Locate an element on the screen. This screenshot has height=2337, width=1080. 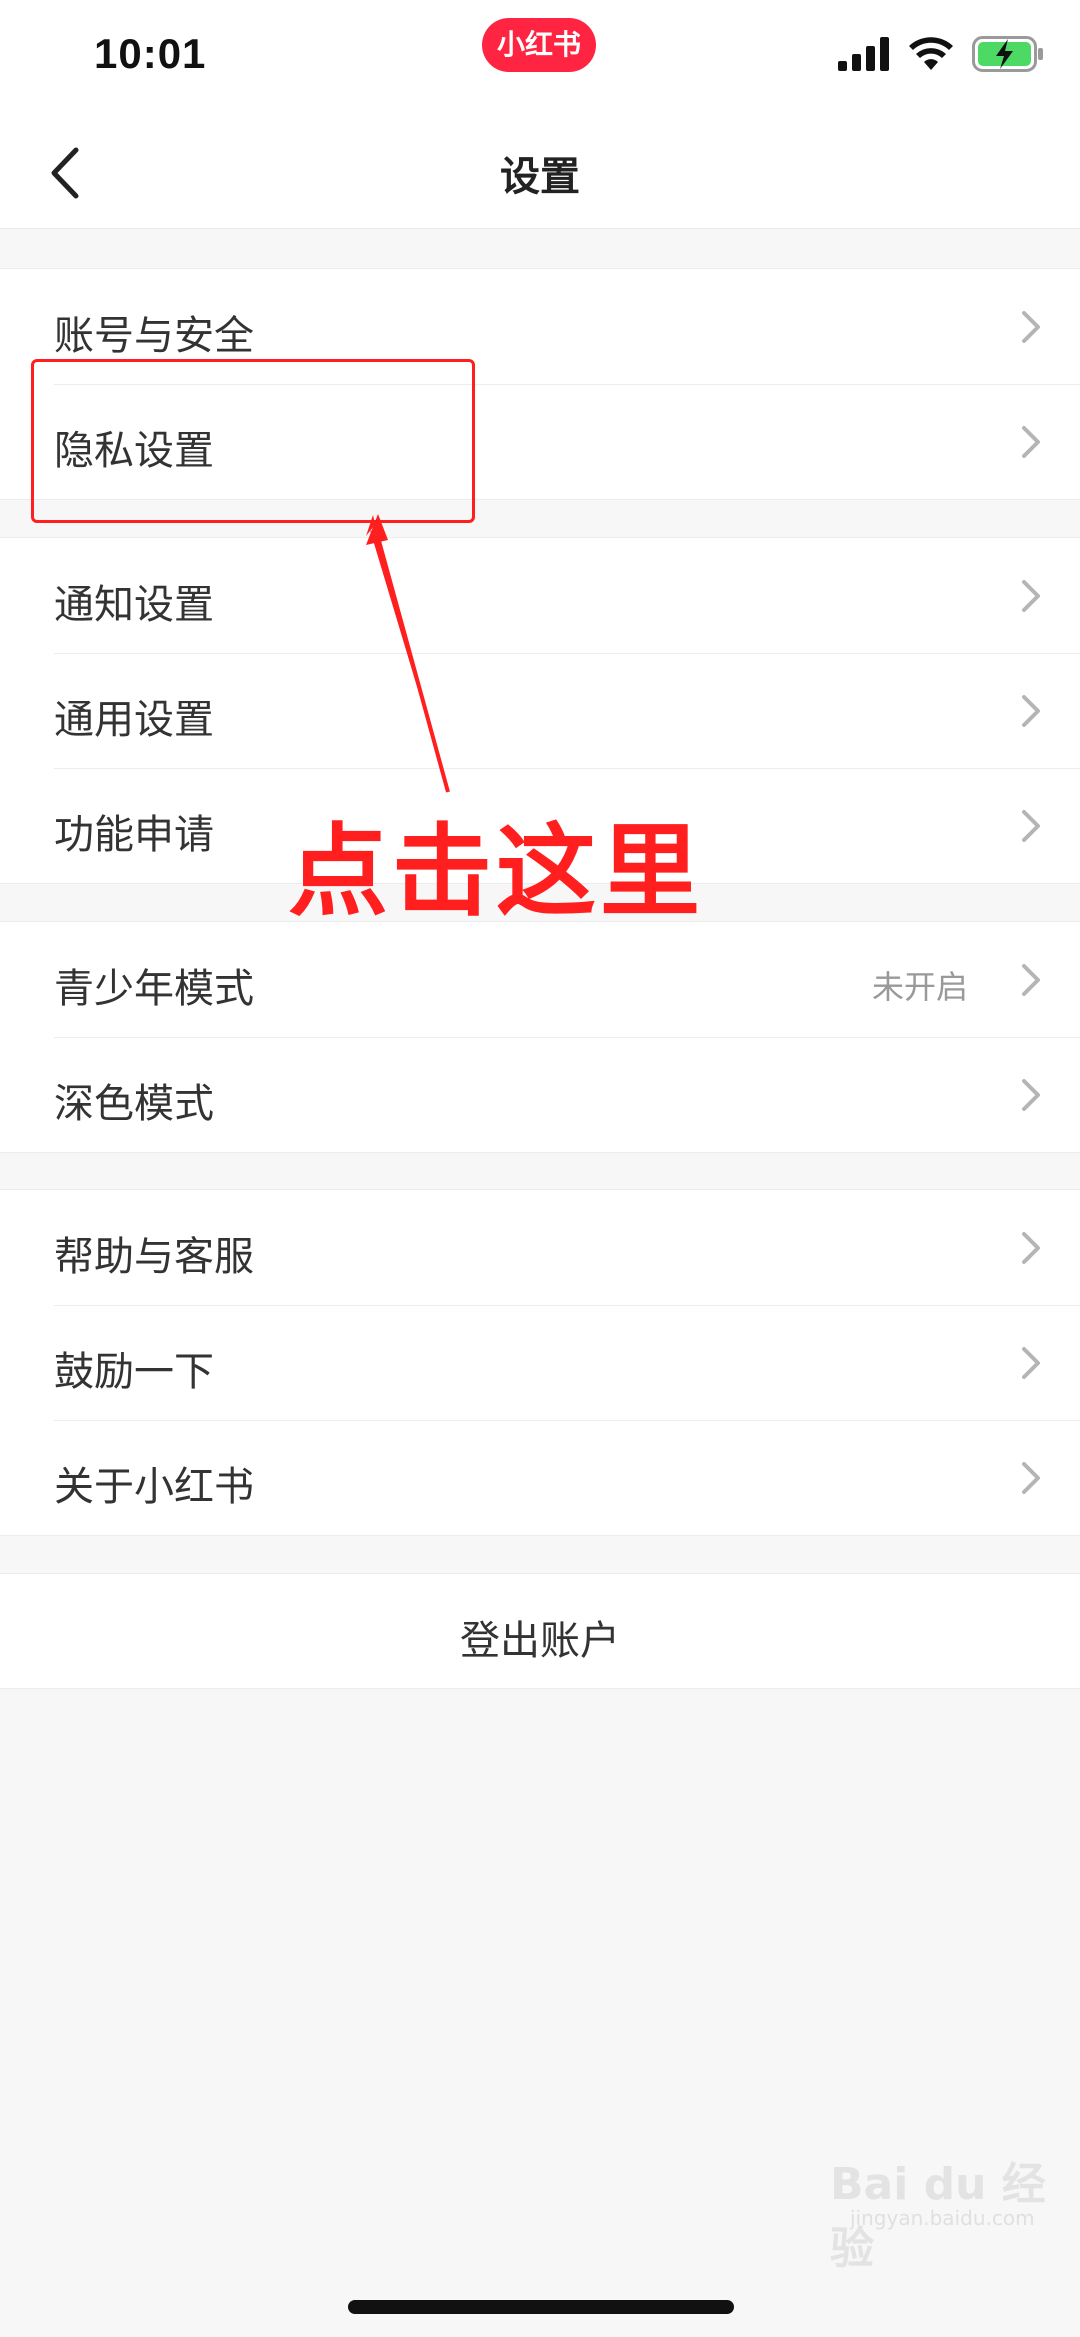
home-indicator is located at coordinates (541, 2307).